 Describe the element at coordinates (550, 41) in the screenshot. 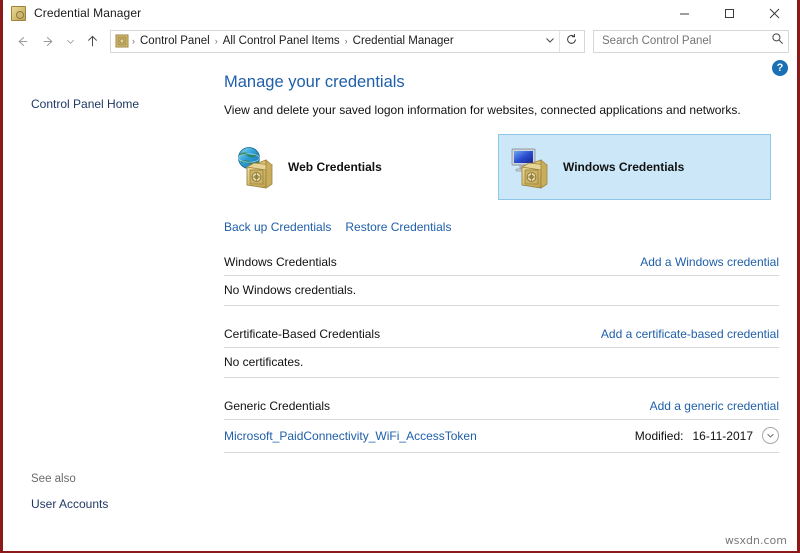

I see `address-dropdown-icon` at that location.